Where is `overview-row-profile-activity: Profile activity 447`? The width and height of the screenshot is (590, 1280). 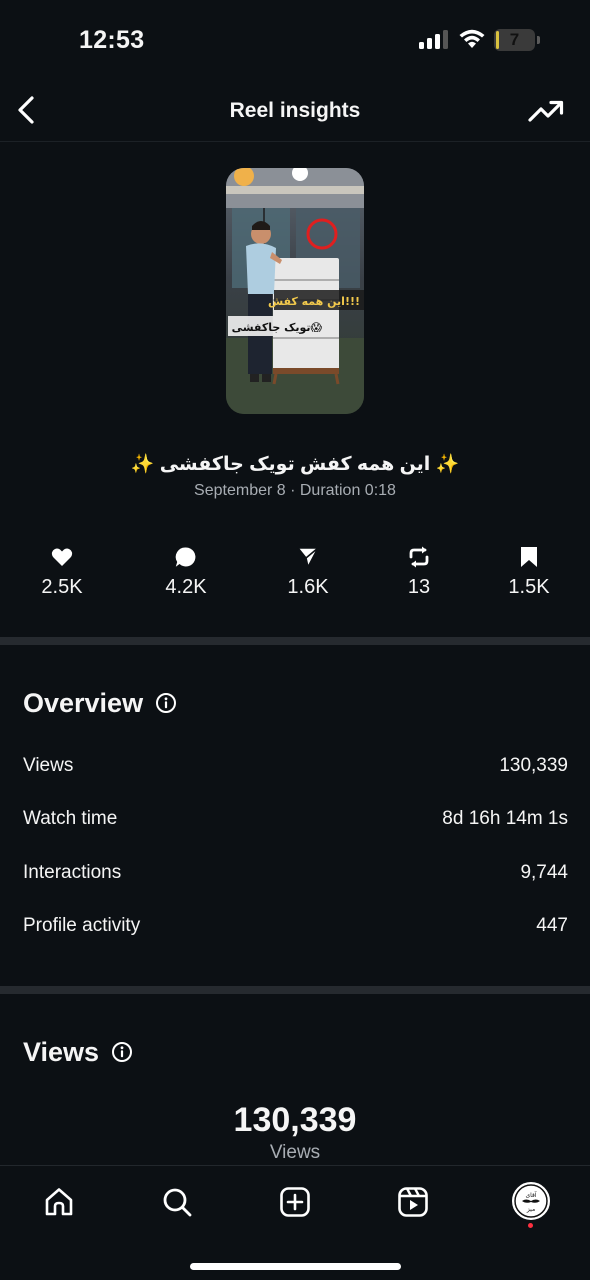 overview-row-profile-activity: Profile activity 447 is located at coordinates (295, 930).